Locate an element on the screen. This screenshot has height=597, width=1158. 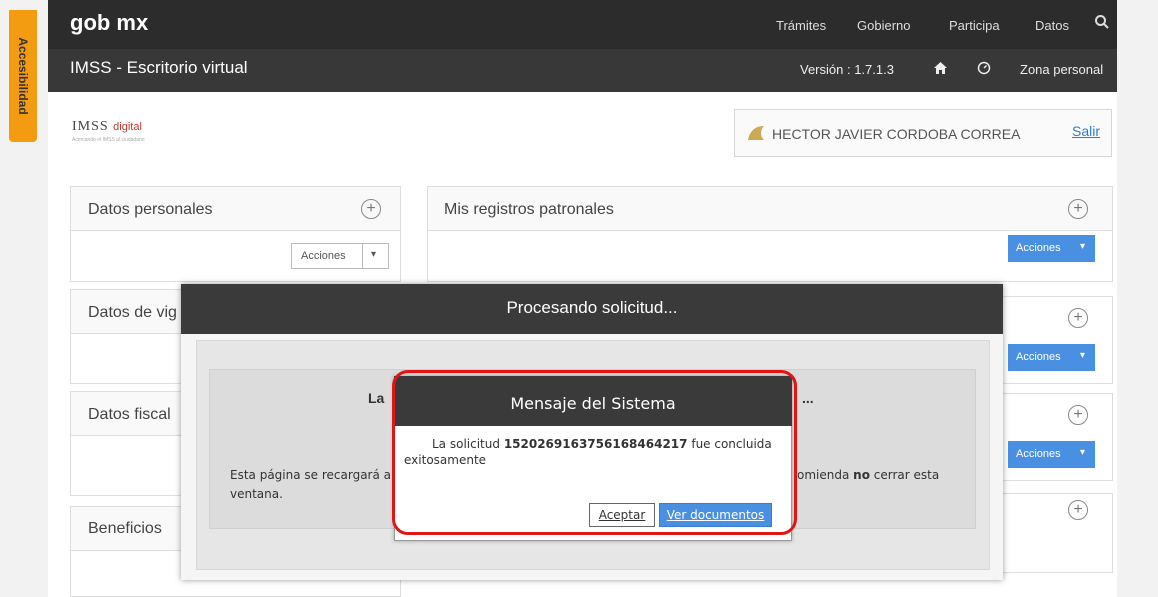
inner-heading-left: La is located at coordinates (376, 398).